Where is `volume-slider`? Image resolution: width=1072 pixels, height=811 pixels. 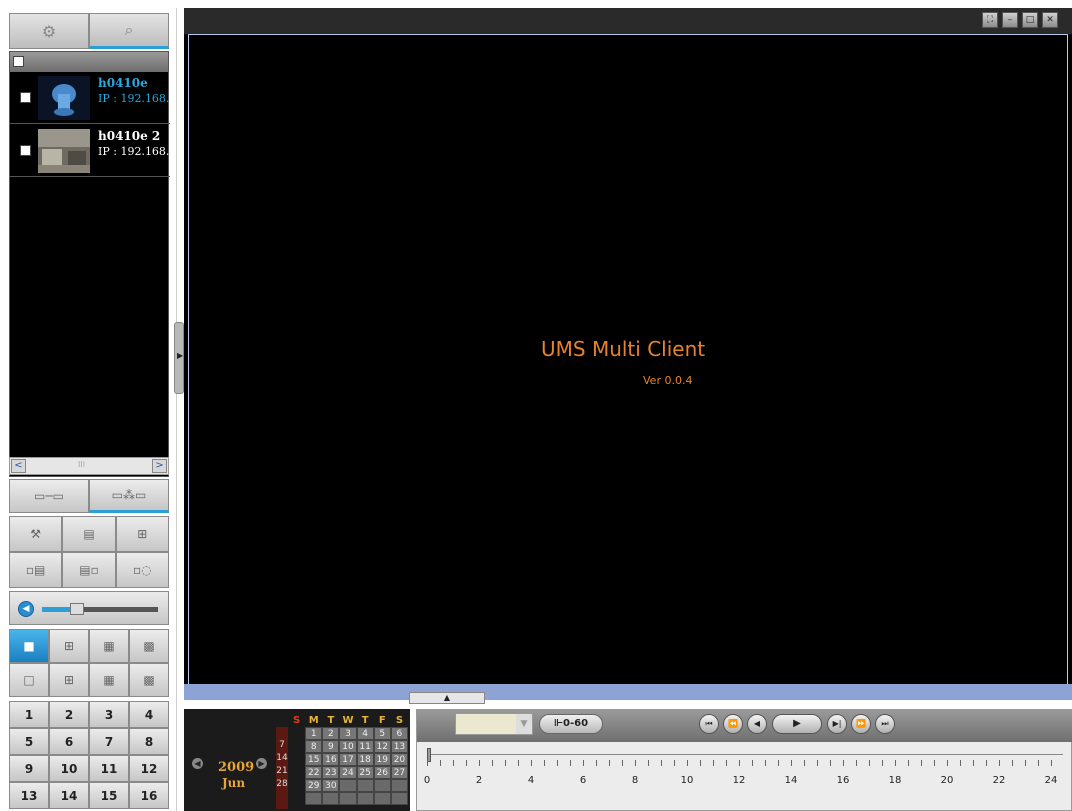 volume-slider is located at coordinates (100, 609).